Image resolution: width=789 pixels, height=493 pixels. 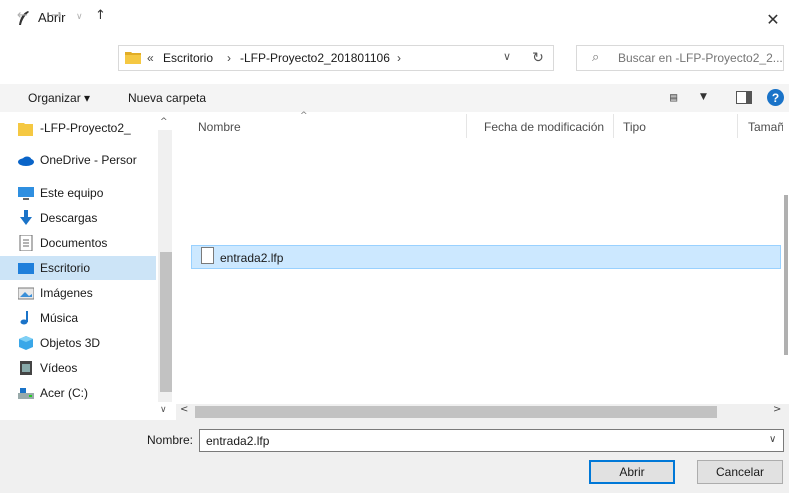 What do you see at coordinates (786, 275) in the screenshot?
I see `file-list-scroll-thumb` at bounding box center [786, 275].